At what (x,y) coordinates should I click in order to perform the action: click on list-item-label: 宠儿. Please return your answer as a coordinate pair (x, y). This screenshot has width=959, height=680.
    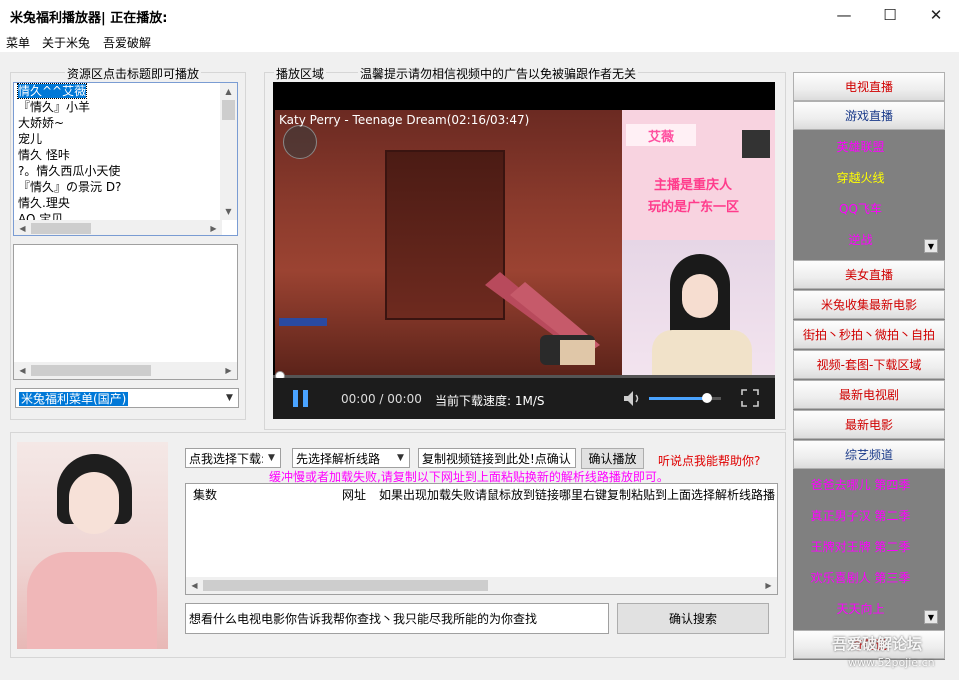
    Looking at the image, I should click on (30, 139).